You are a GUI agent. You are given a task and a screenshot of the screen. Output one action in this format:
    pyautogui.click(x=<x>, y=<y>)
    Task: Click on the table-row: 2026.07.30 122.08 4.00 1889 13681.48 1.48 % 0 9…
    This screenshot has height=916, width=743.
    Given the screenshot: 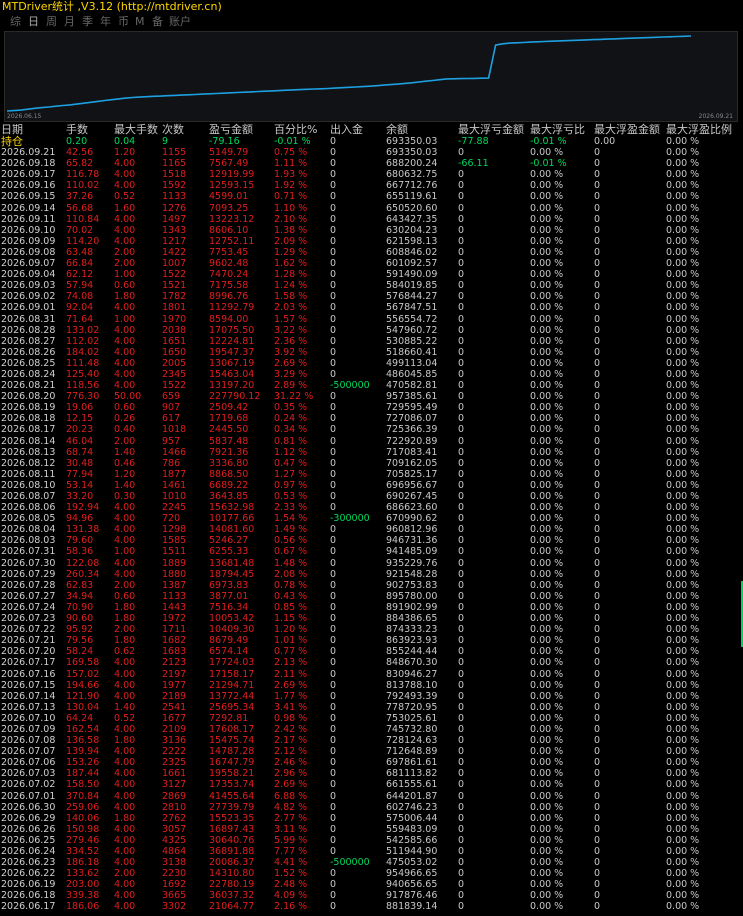 What is the action you would take?
    pyautogui.click(x=371, y=563)
    